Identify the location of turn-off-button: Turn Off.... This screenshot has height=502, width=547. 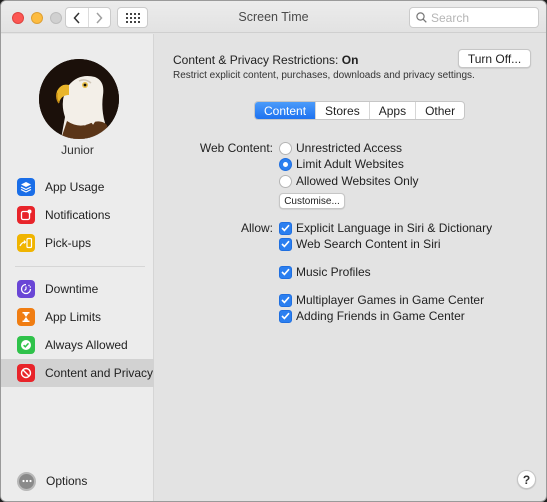
(494, 58).